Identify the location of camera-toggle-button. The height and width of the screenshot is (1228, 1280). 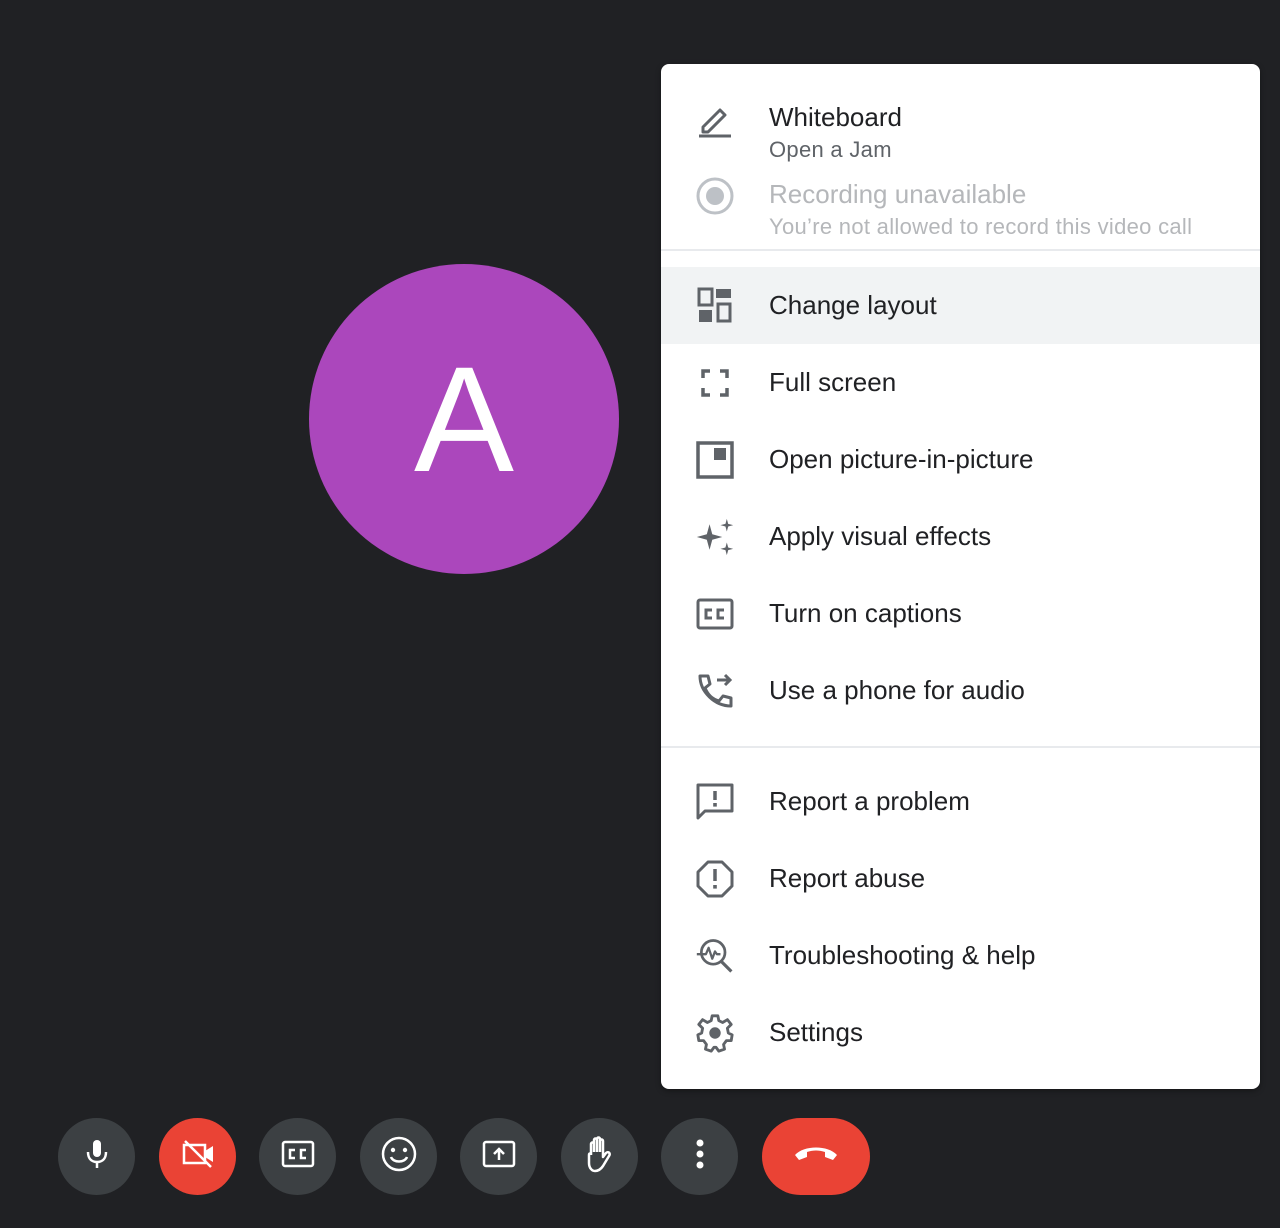
(197, 1156).